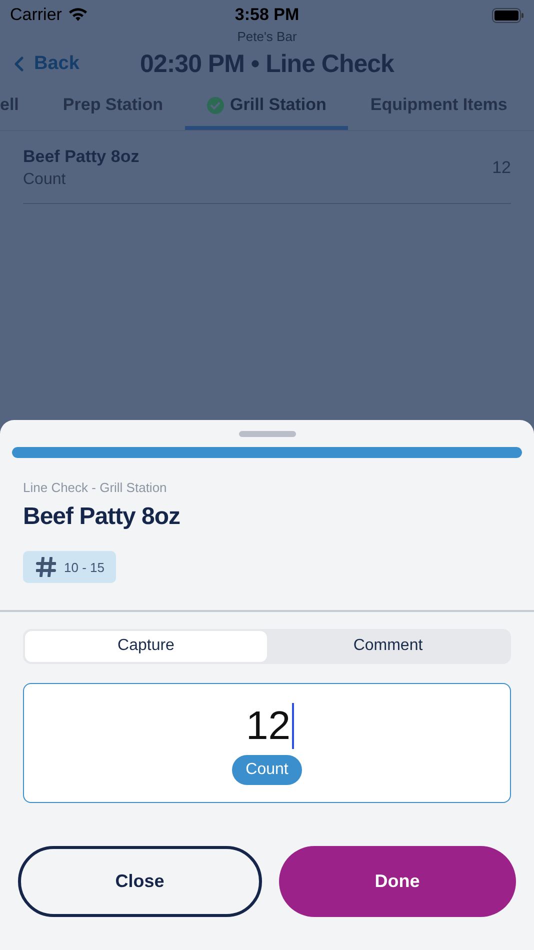 The height and width of the screenshot is (950, 534). Describe the element at coordinates (69, 567) in the screenshot. I see `range-badge: 10 - 15` at that location.